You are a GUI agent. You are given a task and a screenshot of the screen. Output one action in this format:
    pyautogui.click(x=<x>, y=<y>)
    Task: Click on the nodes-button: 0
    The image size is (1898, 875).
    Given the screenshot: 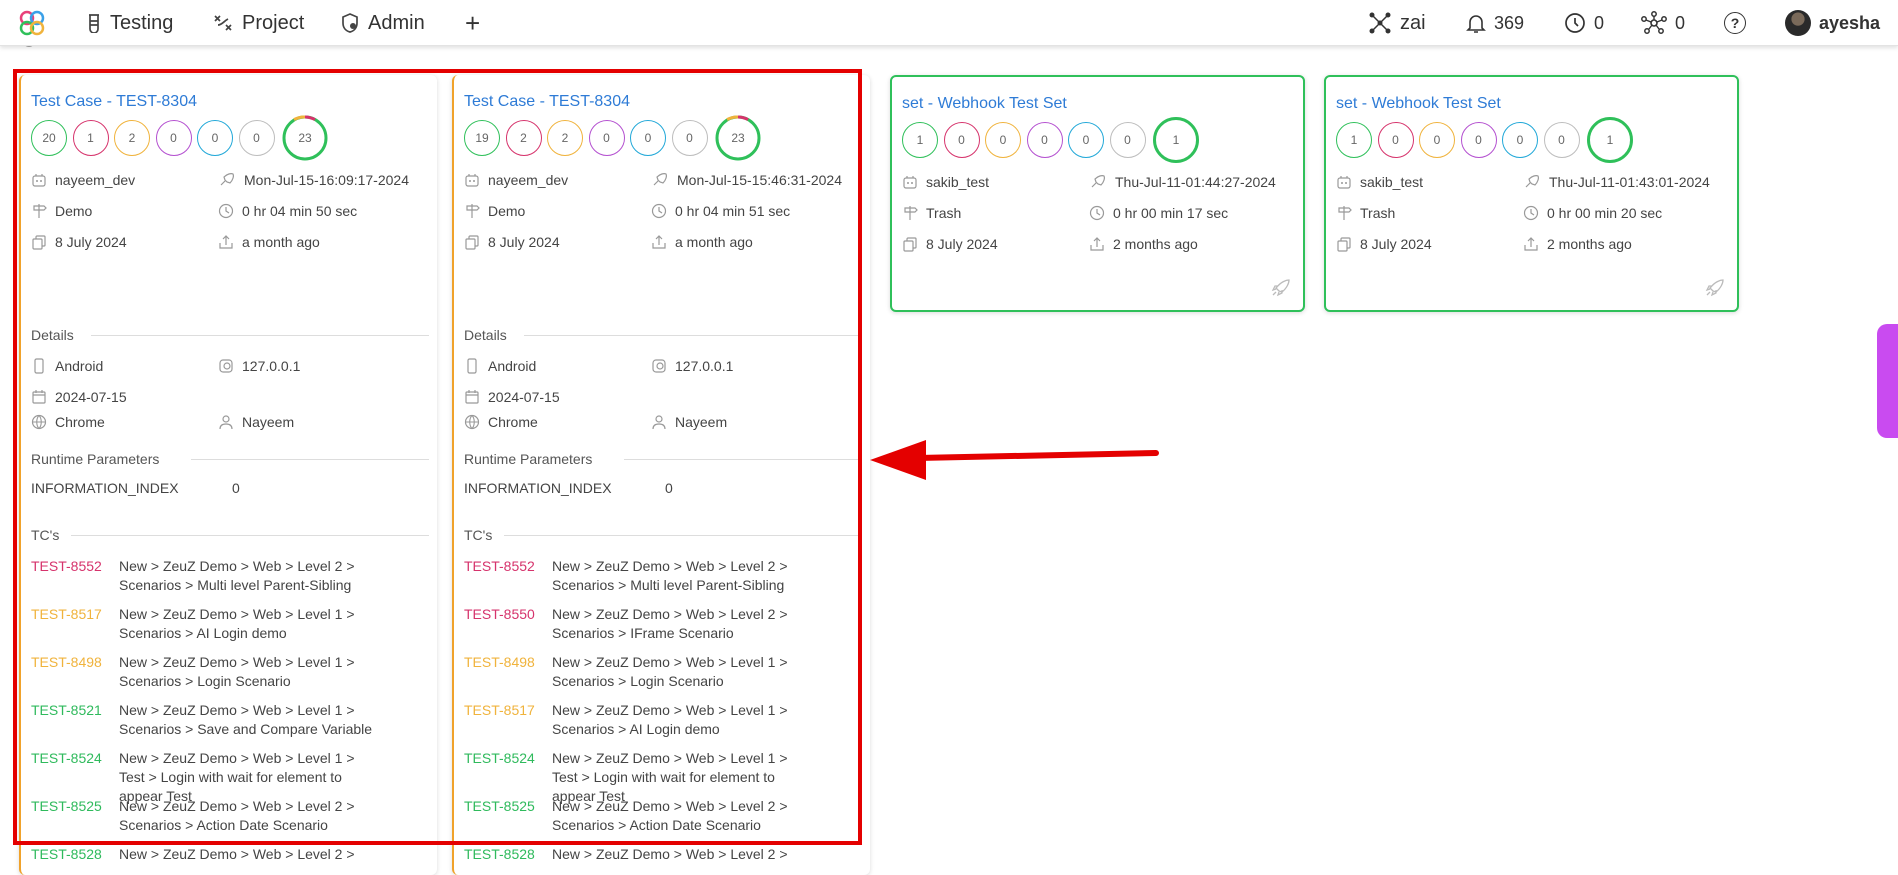 What is the action you would take?
    pyautogui.click(x=1663, y=23)
    